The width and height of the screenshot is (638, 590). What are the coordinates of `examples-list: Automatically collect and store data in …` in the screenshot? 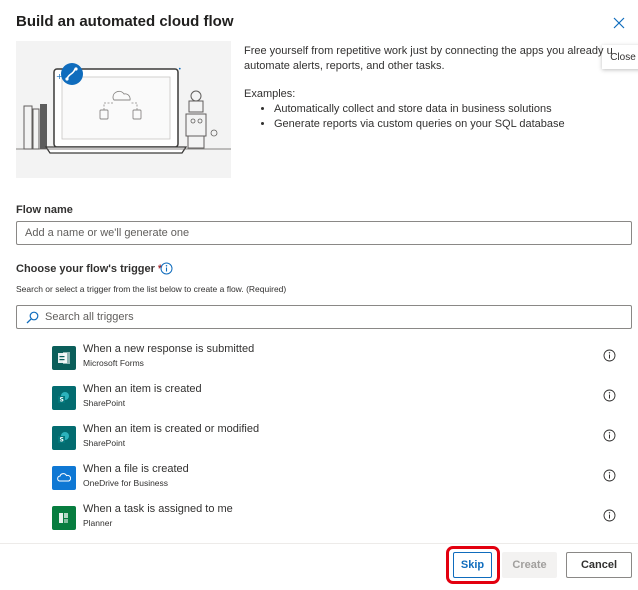 It's located at (404, 117).